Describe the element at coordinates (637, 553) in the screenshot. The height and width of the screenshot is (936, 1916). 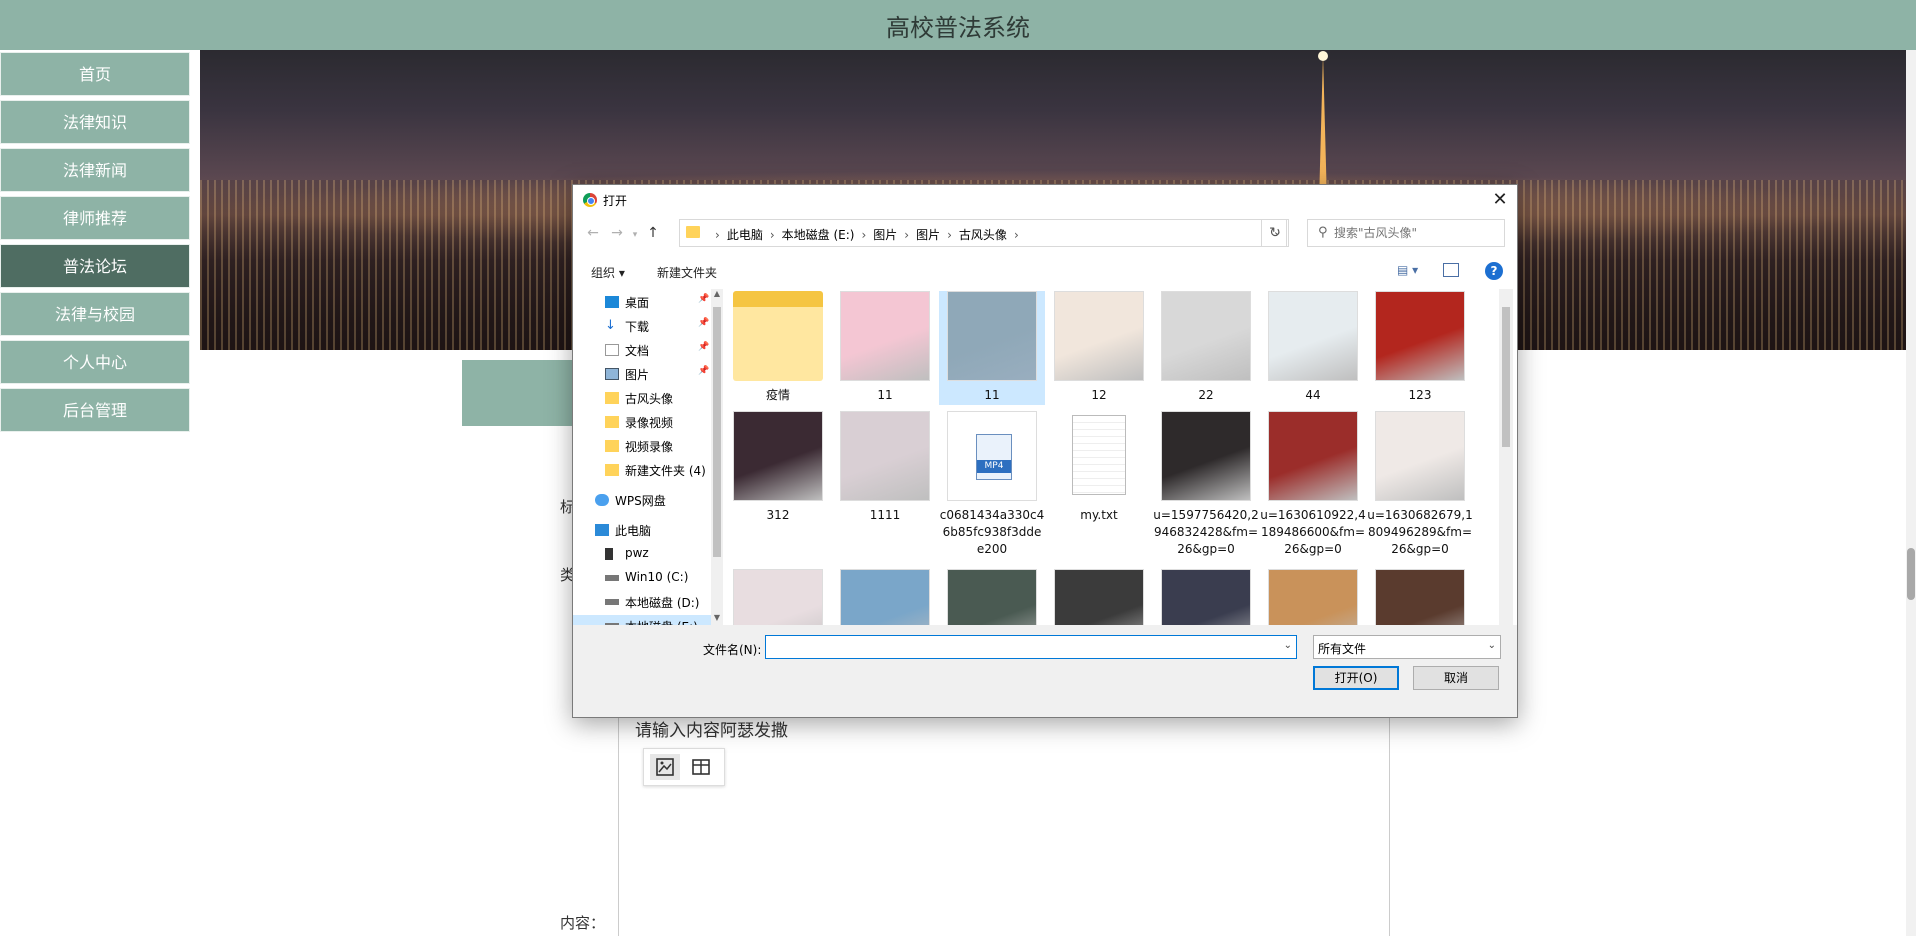
I see `tree-item-label: pwz` at that location.